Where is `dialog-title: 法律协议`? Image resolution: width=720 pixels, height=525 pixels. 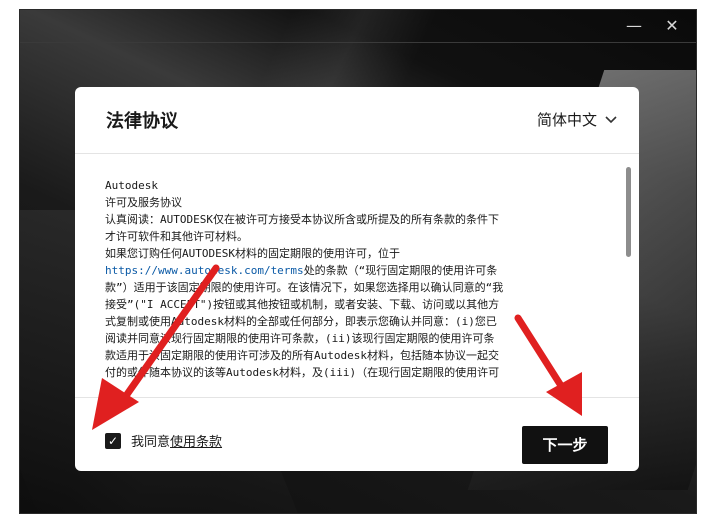
dialog-title: 法律协议 is located at coordinates (142, 121).